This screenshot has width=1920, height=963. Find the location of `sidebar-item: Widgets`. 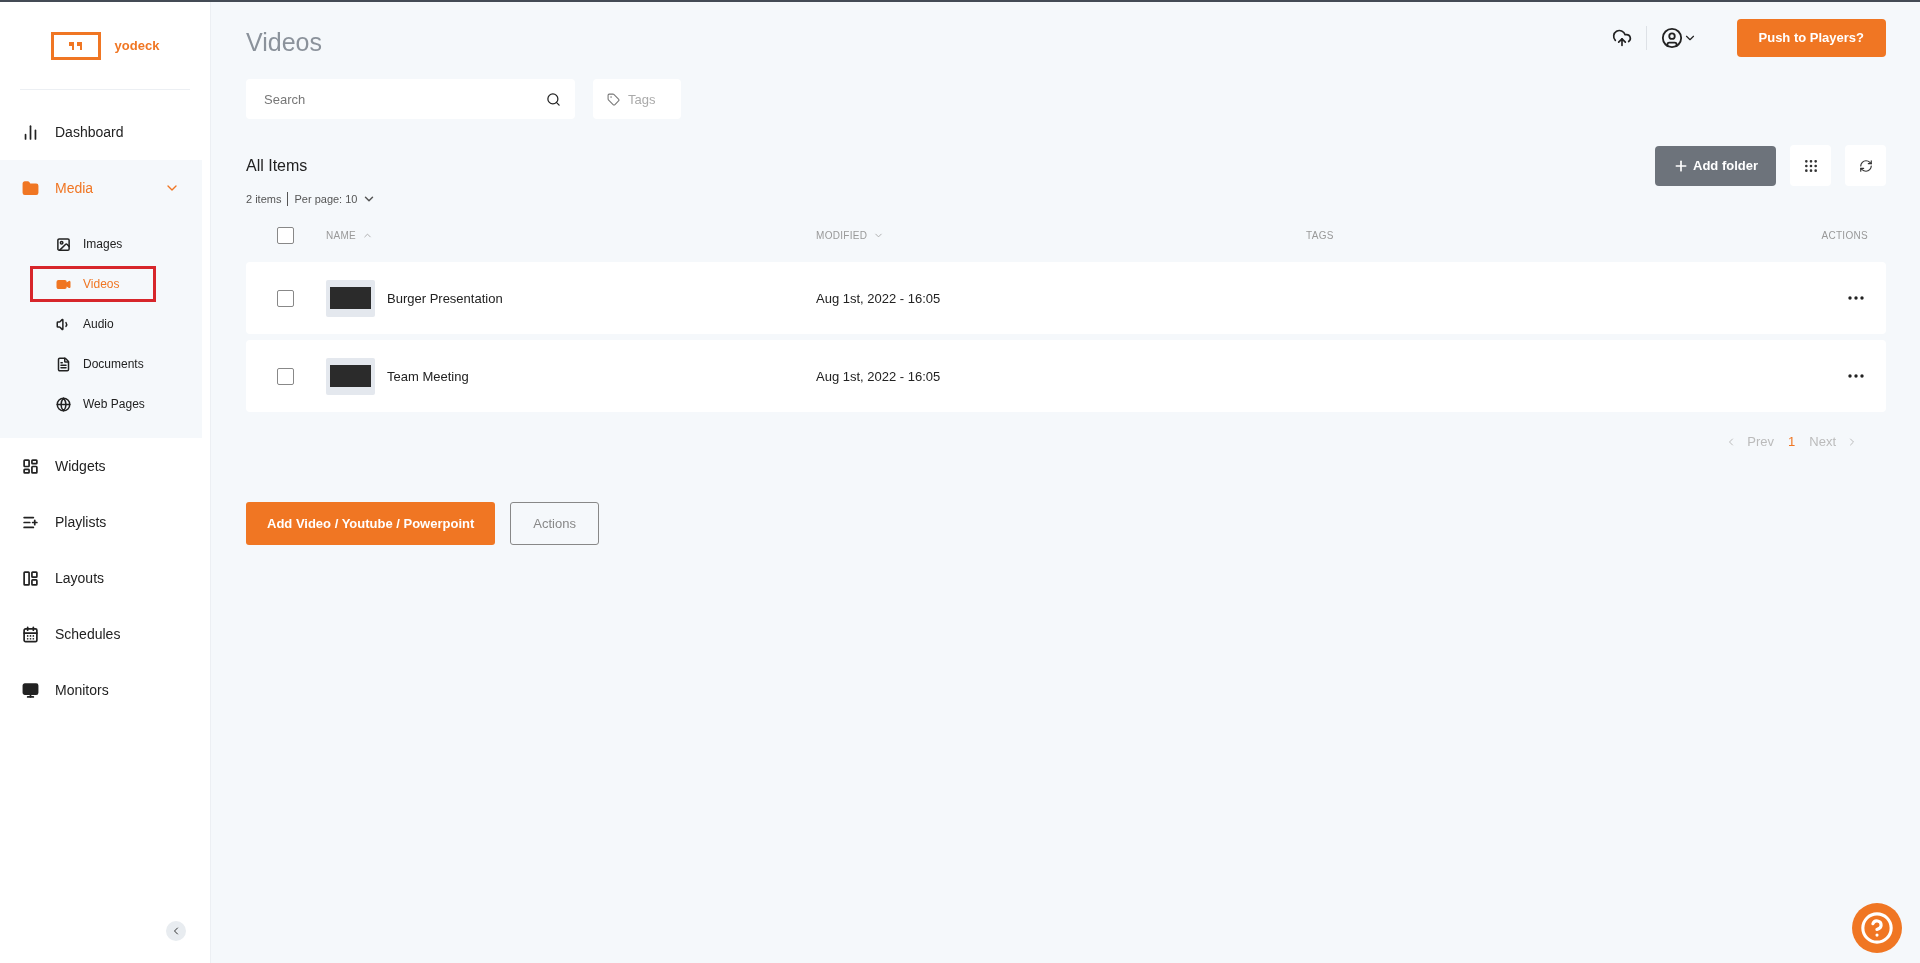

sidebar-item: Widgets is located at coordinates (101, 466).